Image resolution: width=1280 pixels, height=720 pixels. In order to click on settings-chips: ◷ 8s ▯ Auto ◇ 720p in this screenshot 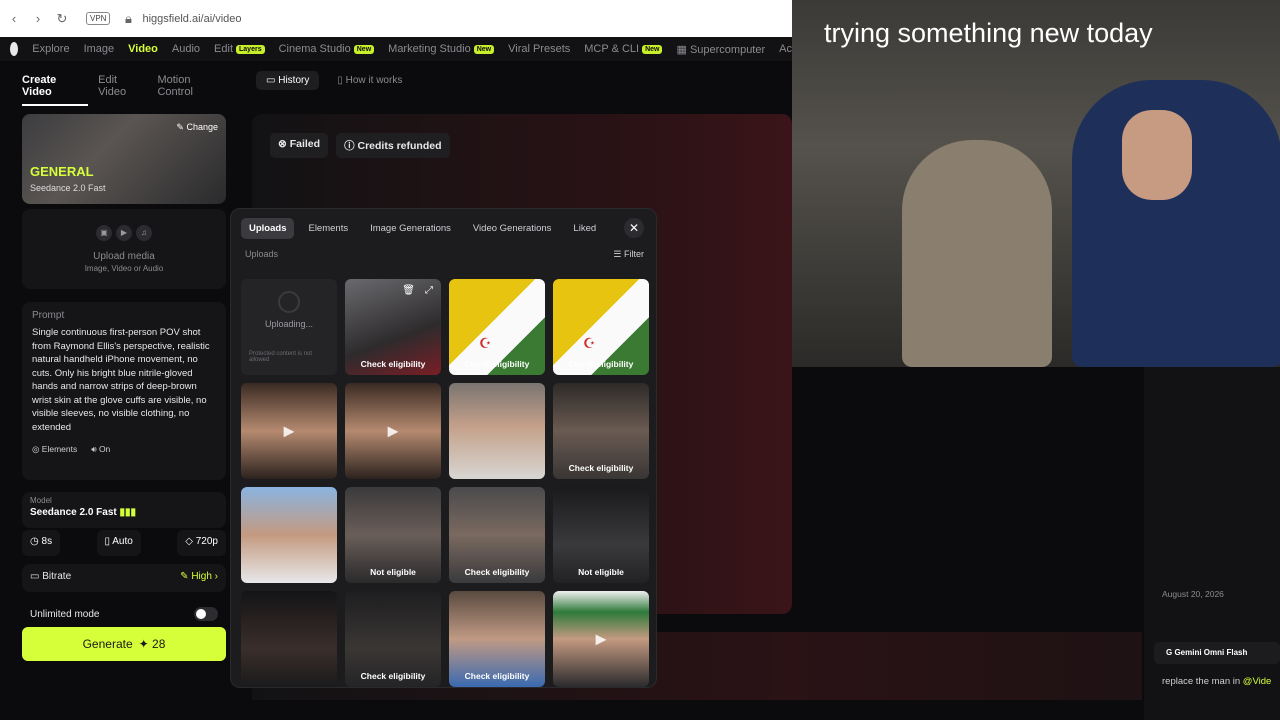, I will do `click(124, 543)`.